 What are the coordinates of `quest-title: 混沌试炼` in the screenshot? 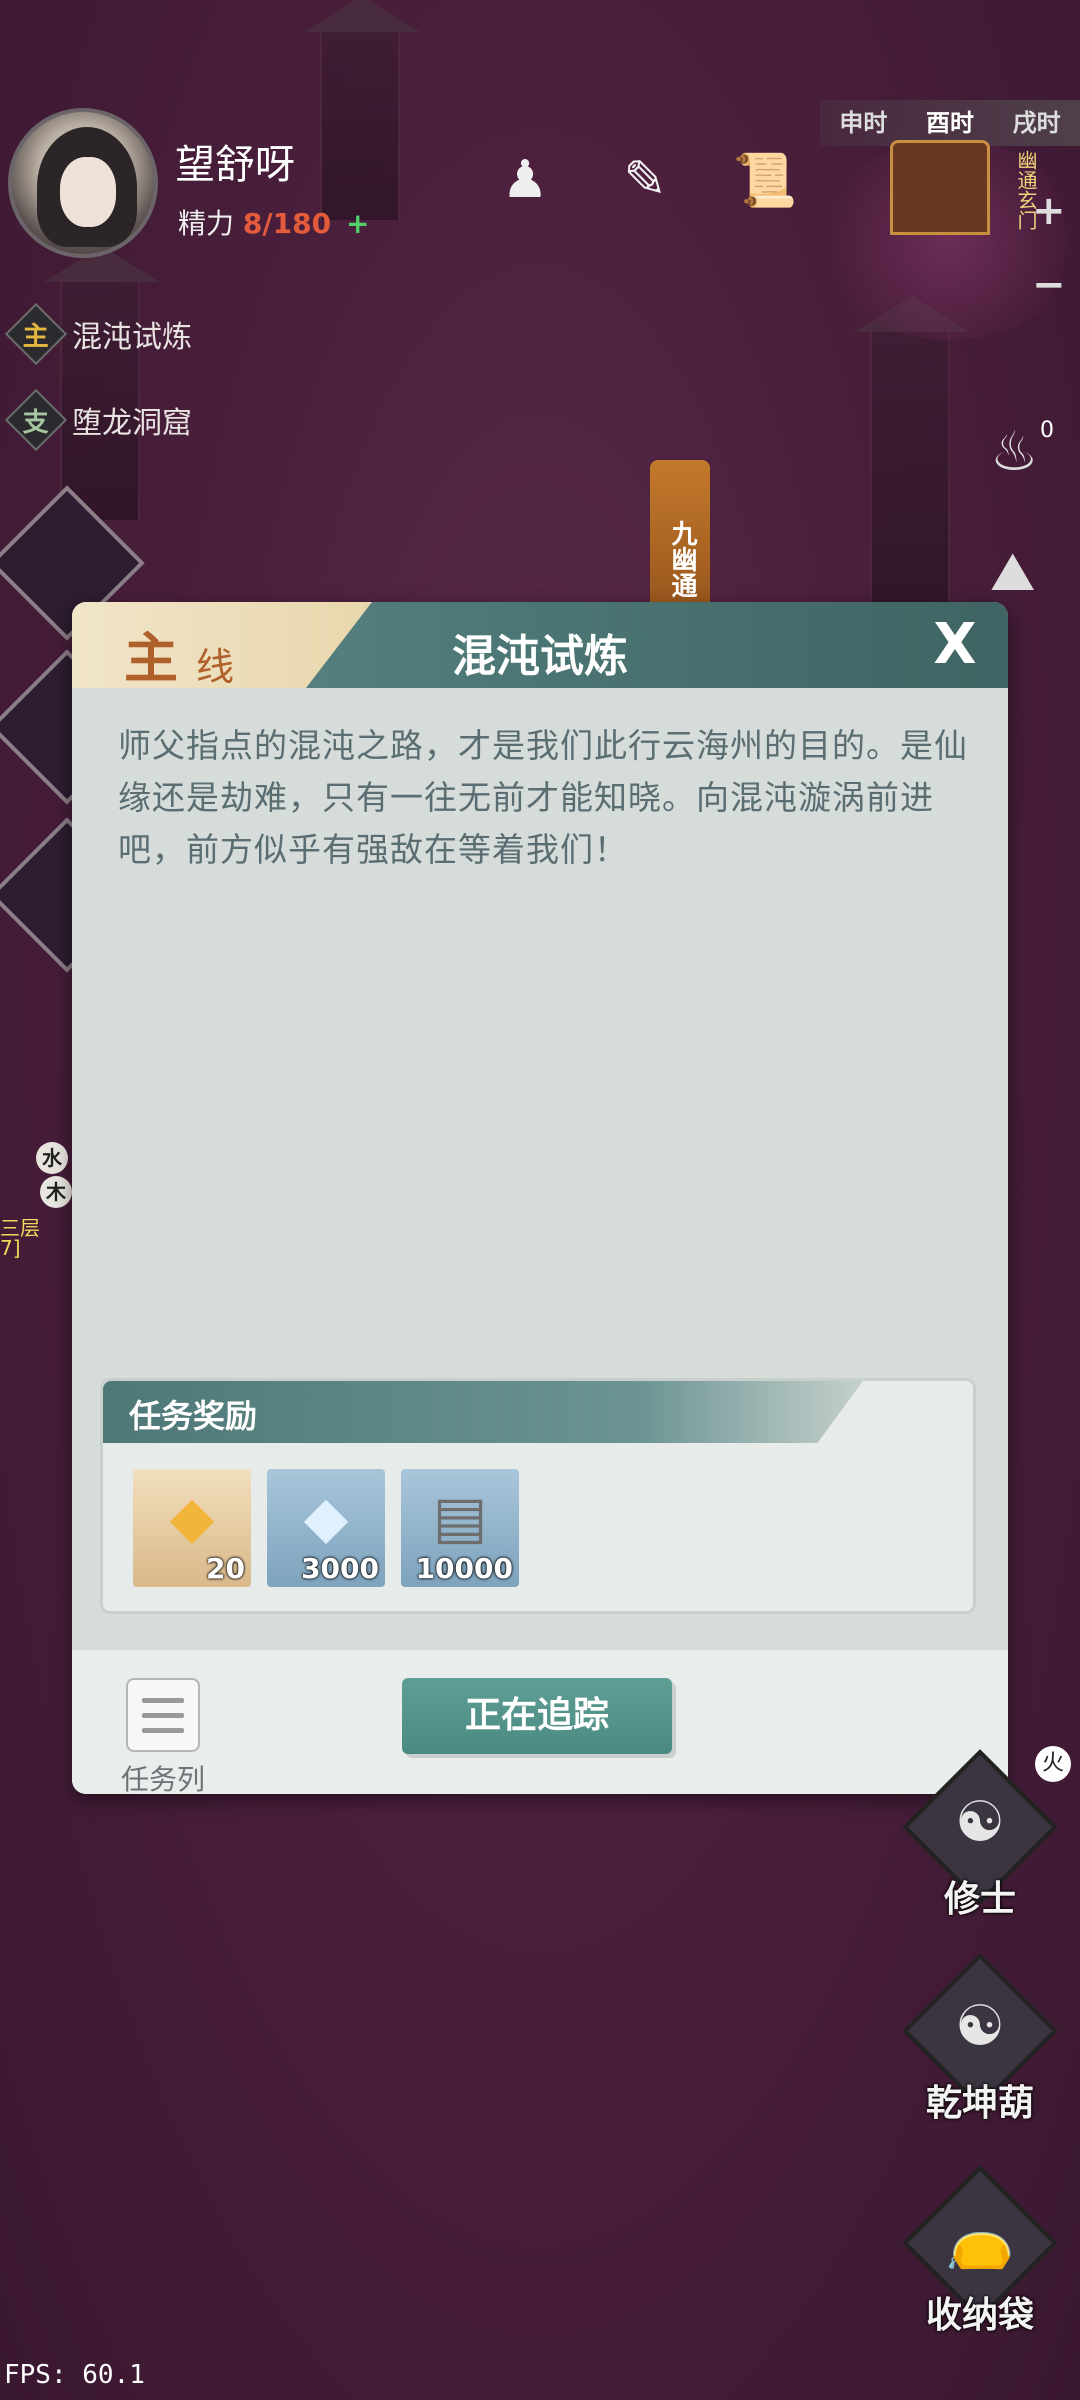 It's located at (132, 337).